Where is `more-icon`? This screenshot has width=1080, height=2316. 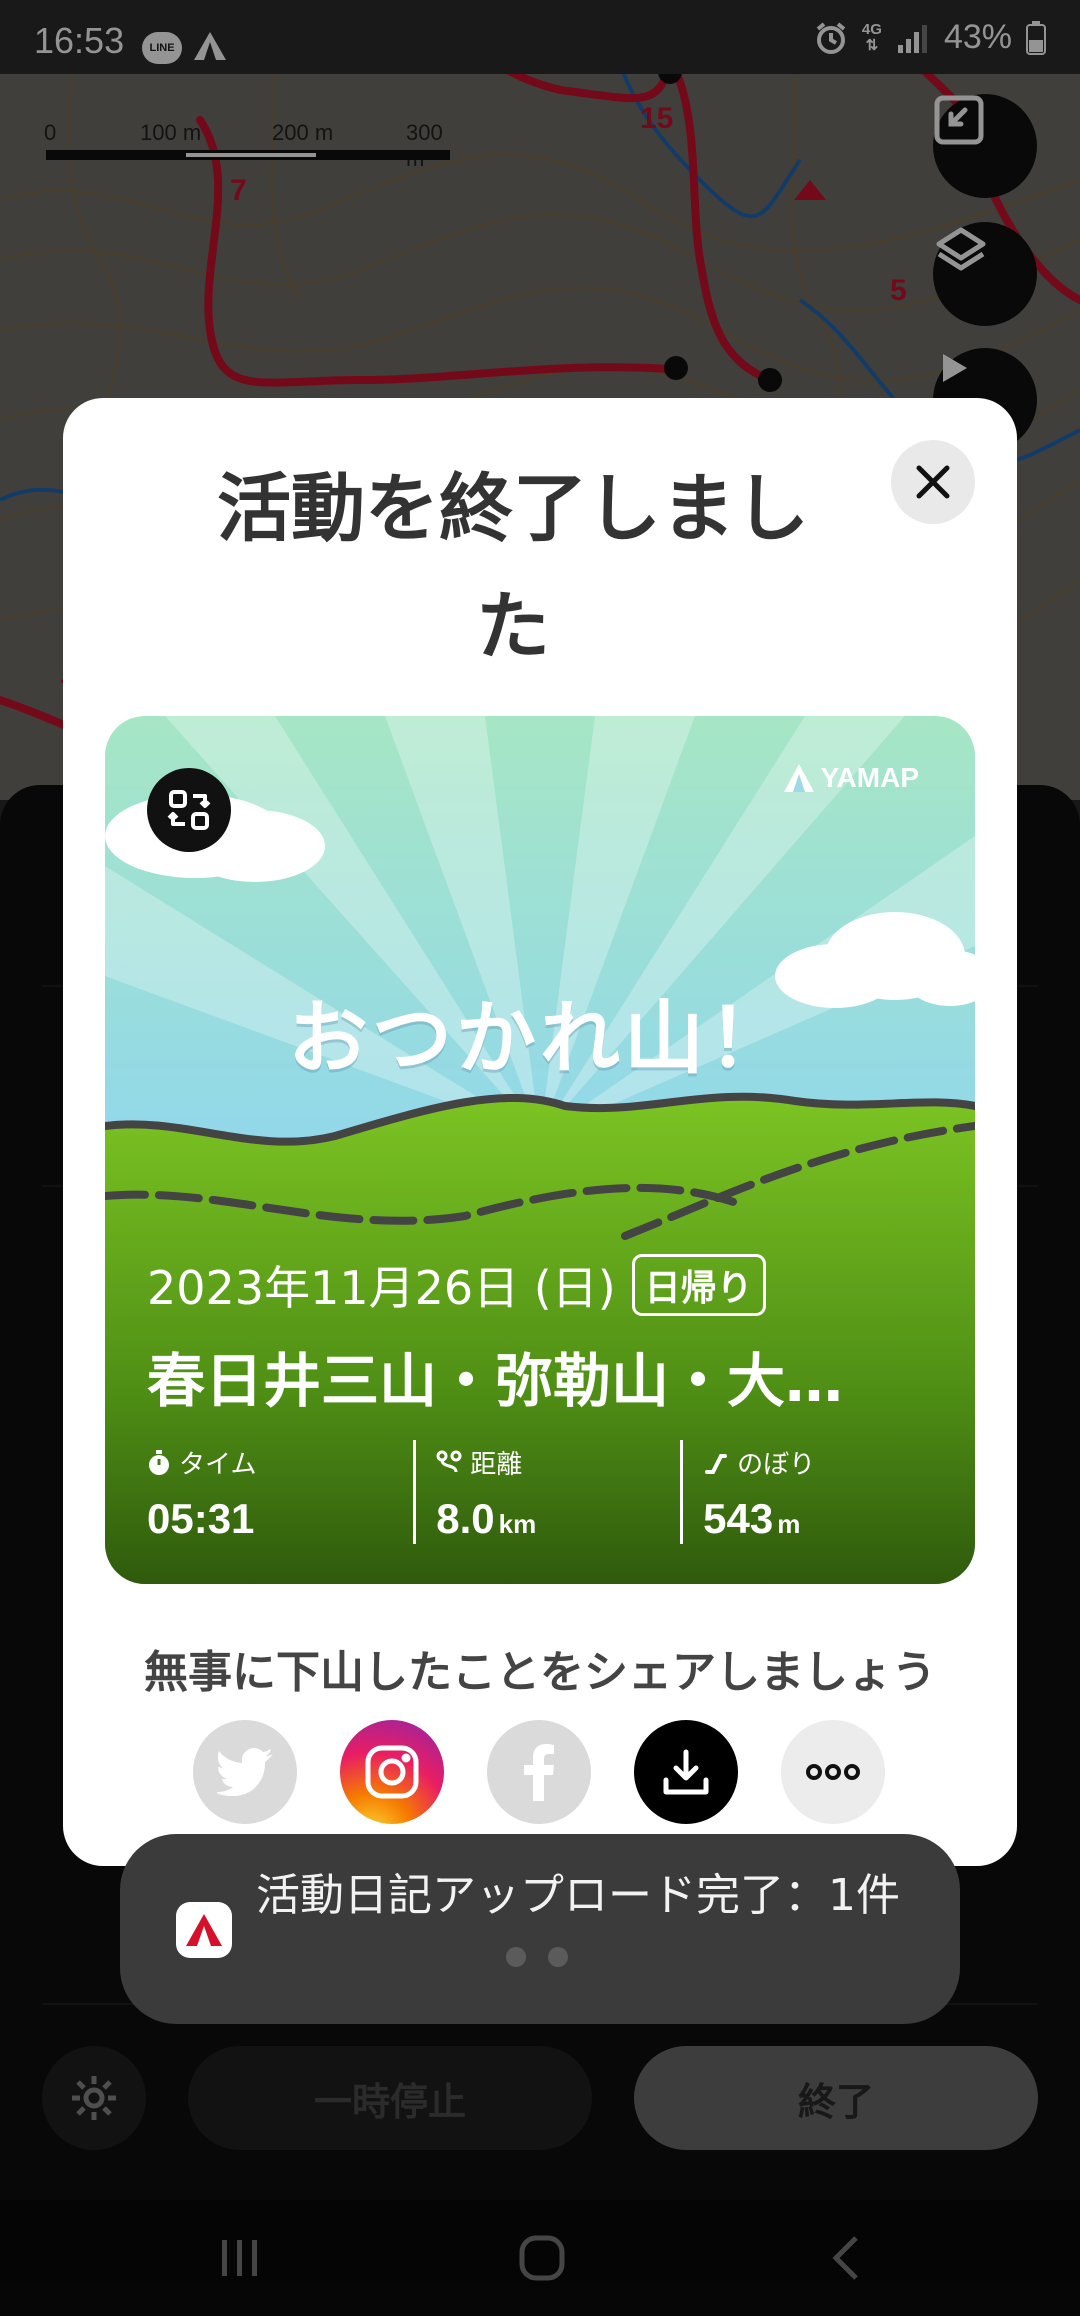
more-icon is located at coordinates (833, 1772).